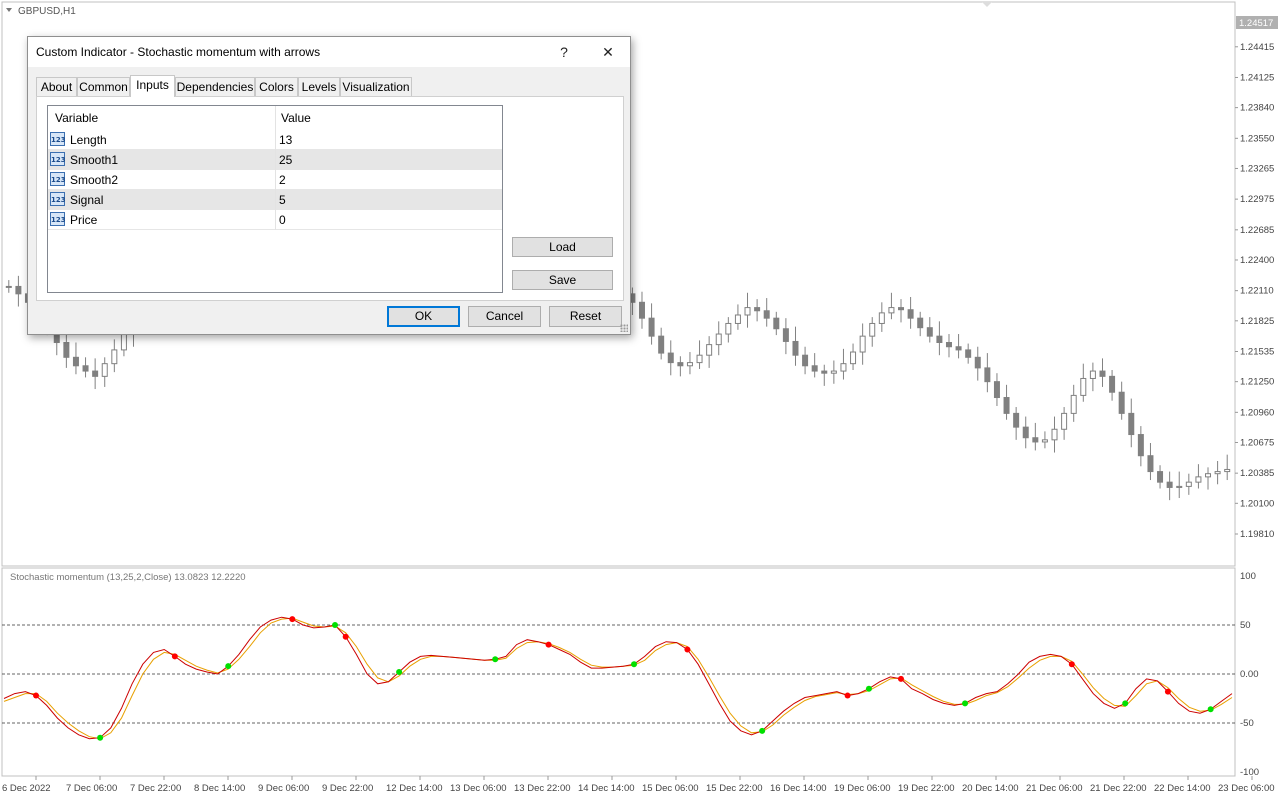 The width and height of the screenshot is (1280, 800). Describe the element at coordinates (1257, 260) in the screenshot. I see `price-tick-label: 1.22400` at that location.